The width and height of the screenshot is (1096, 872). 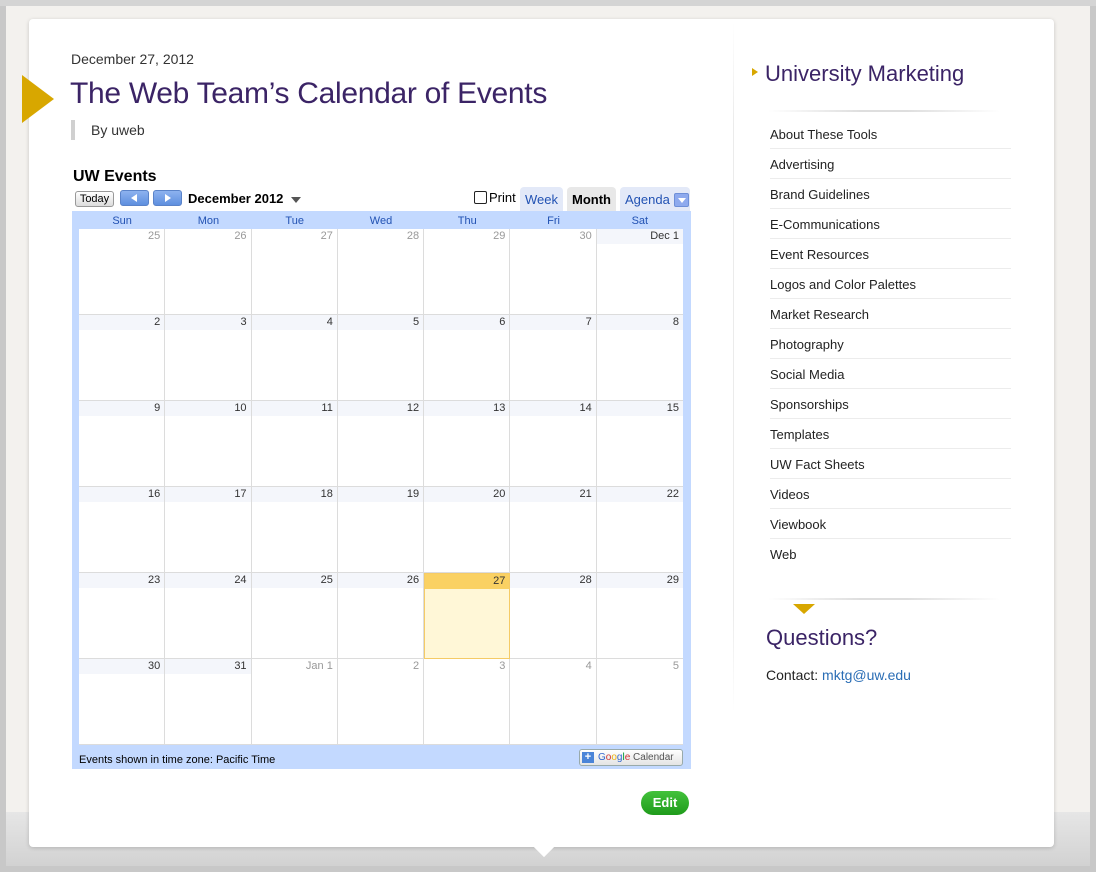 What do you see at coordinates (467, 358) in the screenshot?
I see `calendar-day: 6` at bounding box center [467, 358].